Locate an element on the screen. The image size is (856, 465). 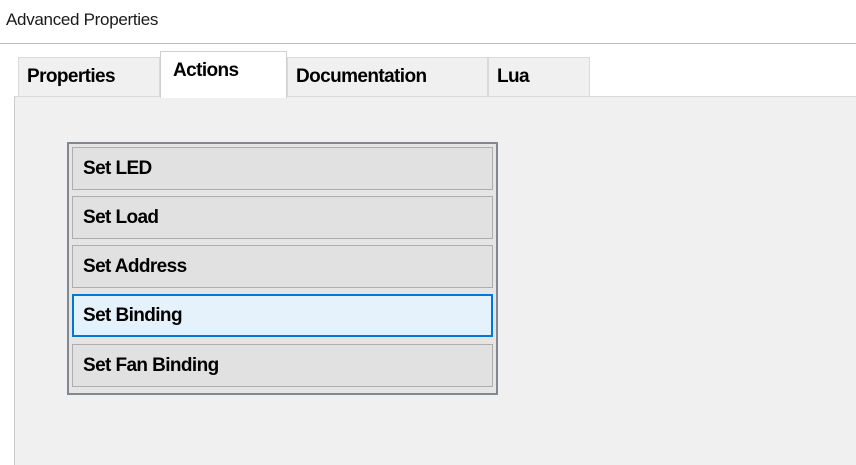
set-load-button: Set Load is located at coordinates (282, 217).